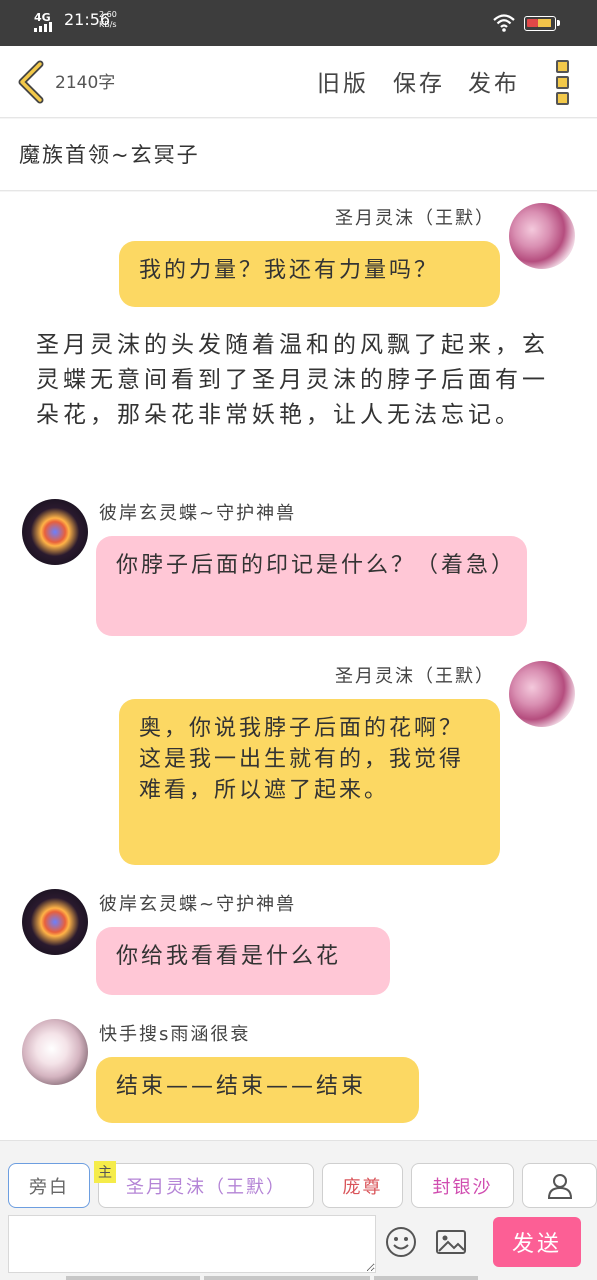  Describe the element at coordinates (504, 23) in the screenshot. I see `wifi-icon` at that location.